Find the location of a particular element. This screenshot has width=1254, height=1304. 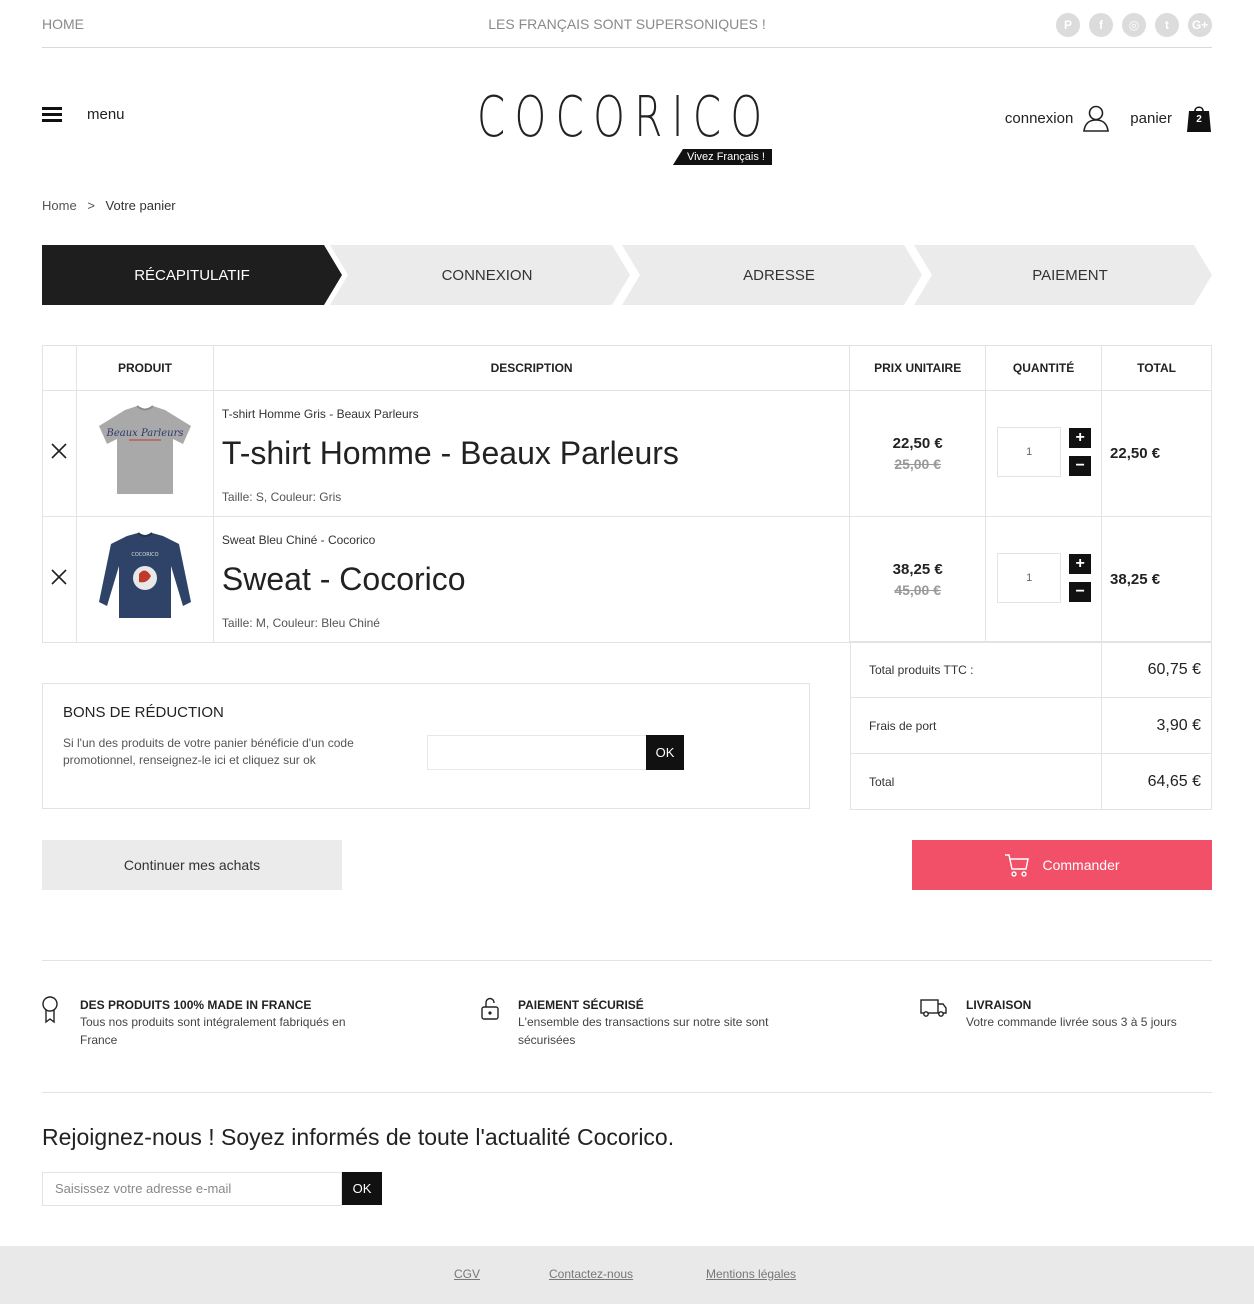

logo: COCORICO Vivez Français ! is located at coordinates (627, 128).